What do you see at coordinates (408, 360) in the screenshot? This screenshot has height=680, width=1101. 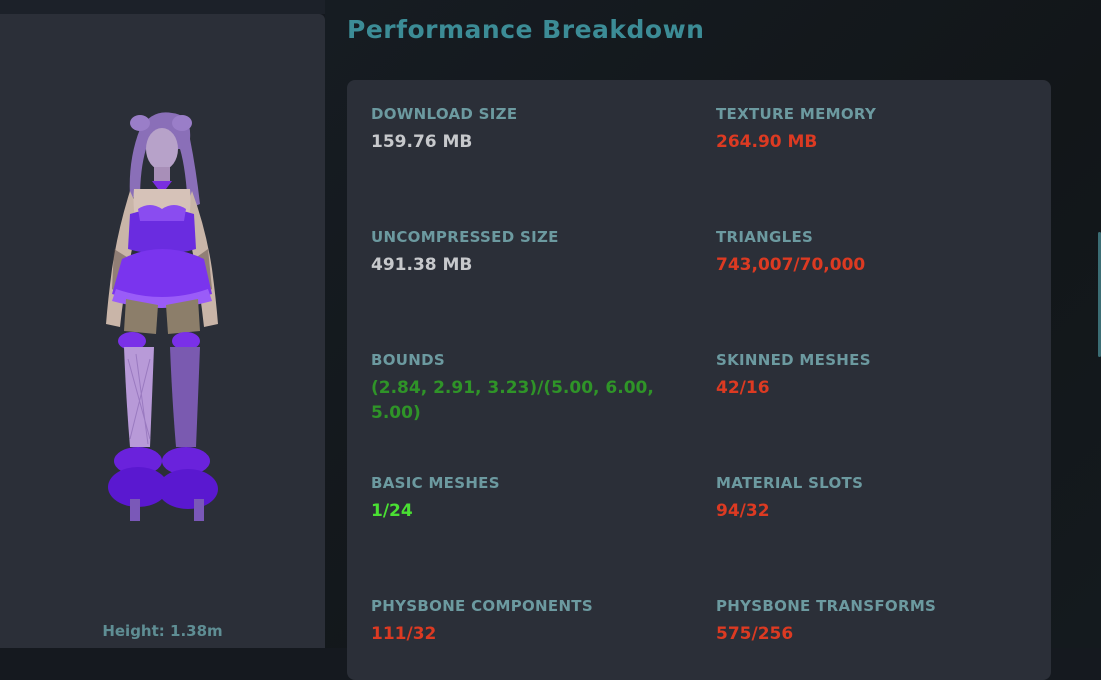 I see `stat-label: BOUNDS` at bounding box center [408, 360].